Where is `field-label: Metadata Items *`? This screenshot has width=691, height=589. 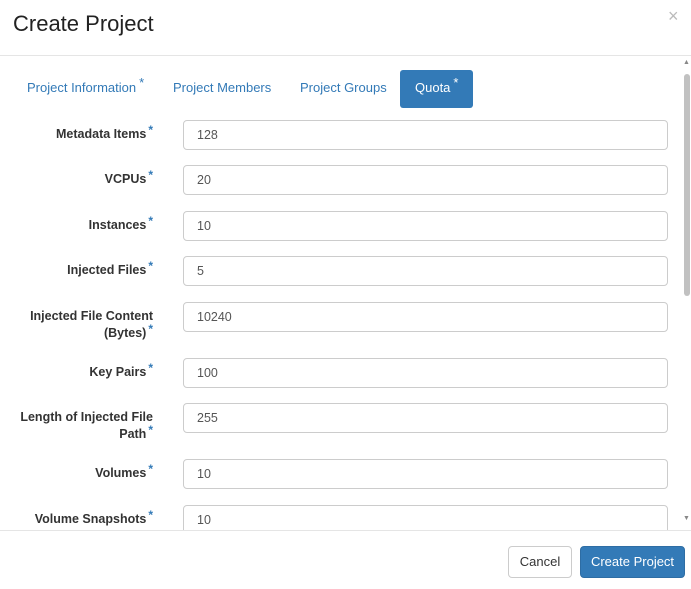
field-label: Metadata Items * is located at coordinates (104, 132).